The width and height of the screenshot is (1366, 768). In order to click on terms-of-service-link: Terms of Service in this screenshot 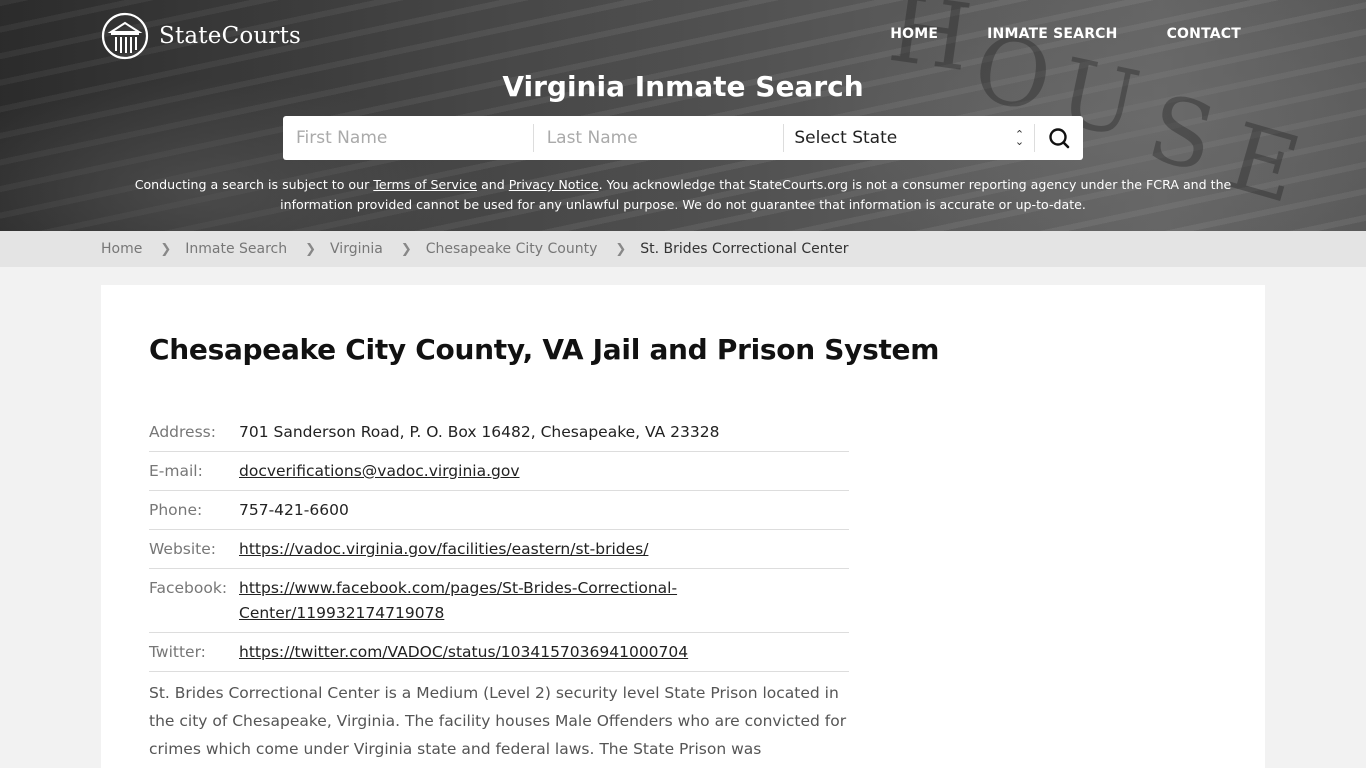, I will do `click(425, 184)`.